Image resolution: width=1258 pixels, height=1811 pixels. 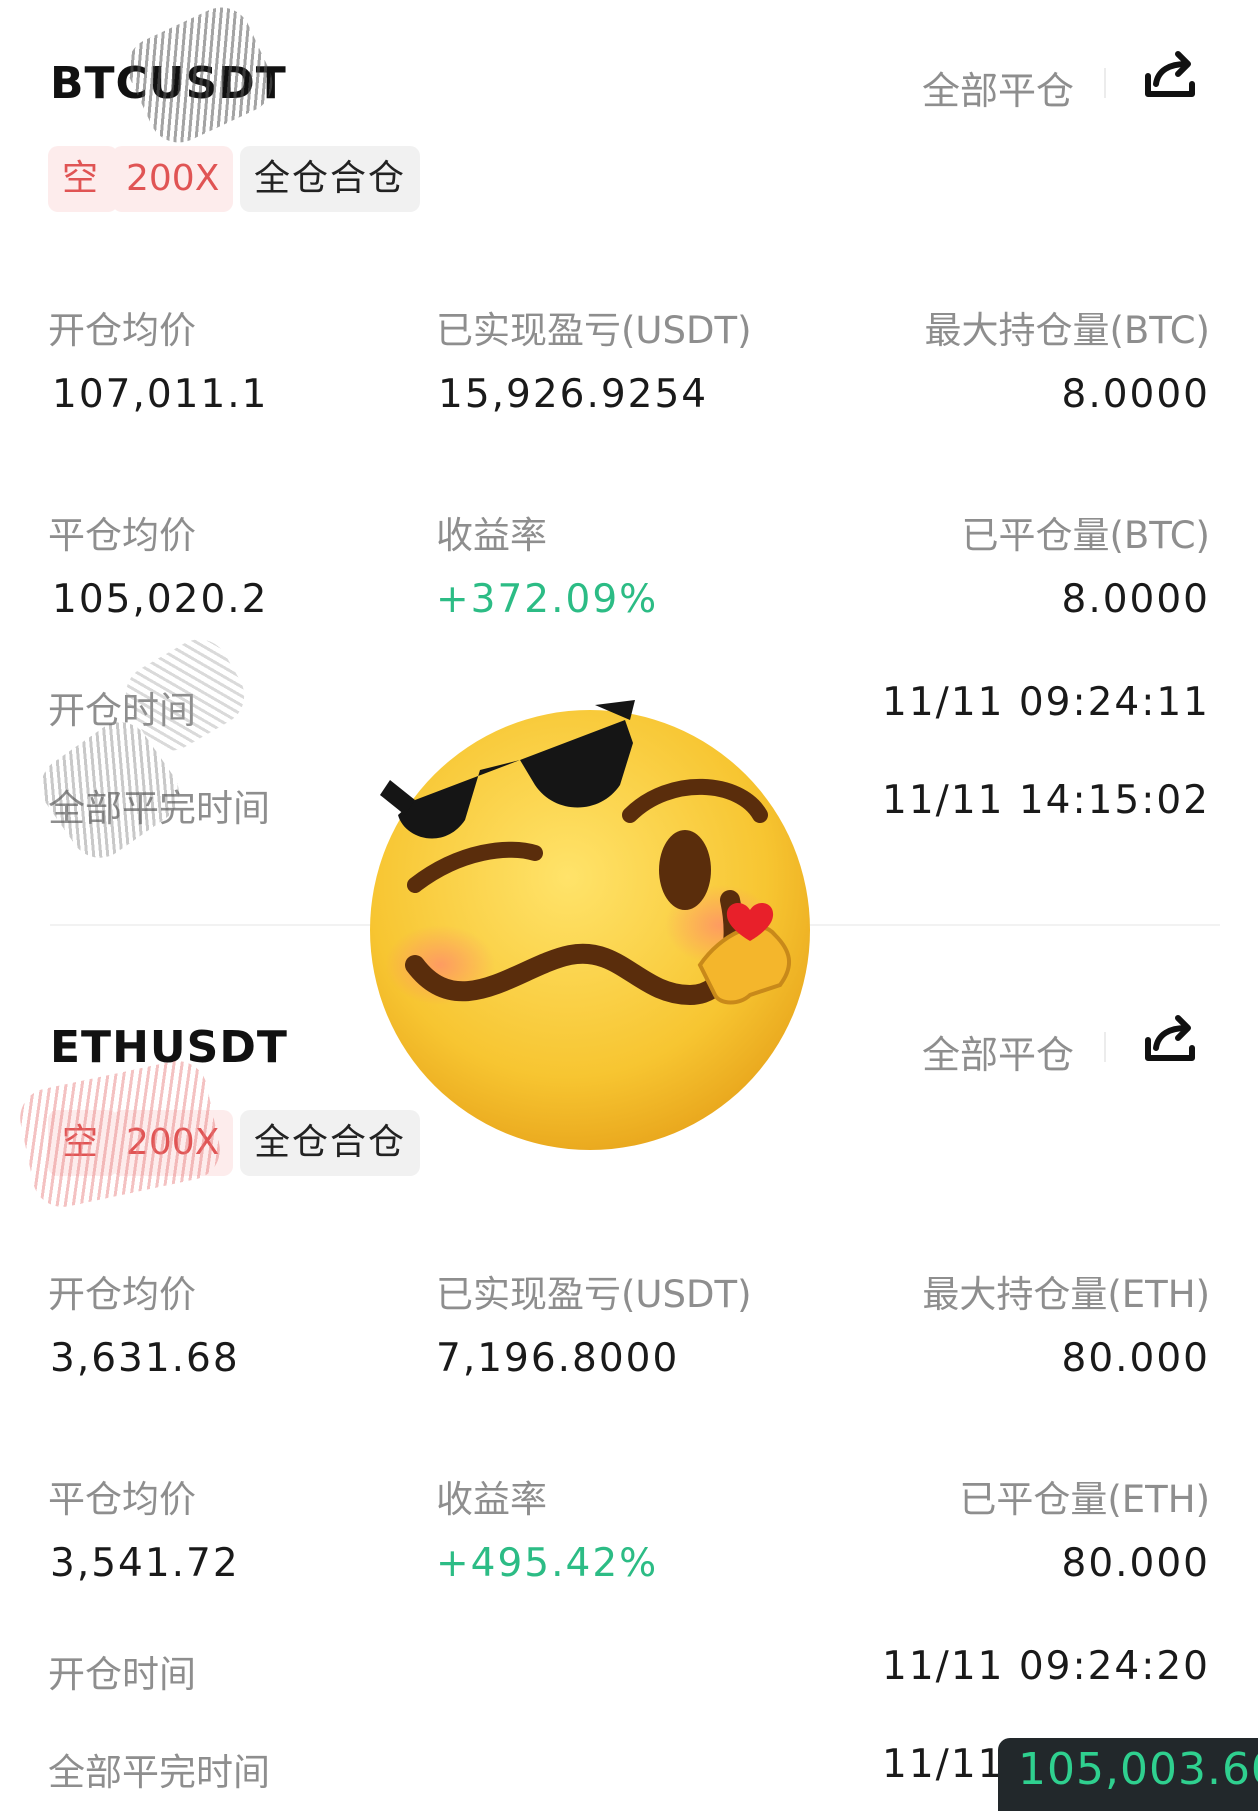 What do you see at coordinates (1135, 599) in the screenshot?
I see `closed-volume-value: 8.0000` at bounding box center [1135, 599].